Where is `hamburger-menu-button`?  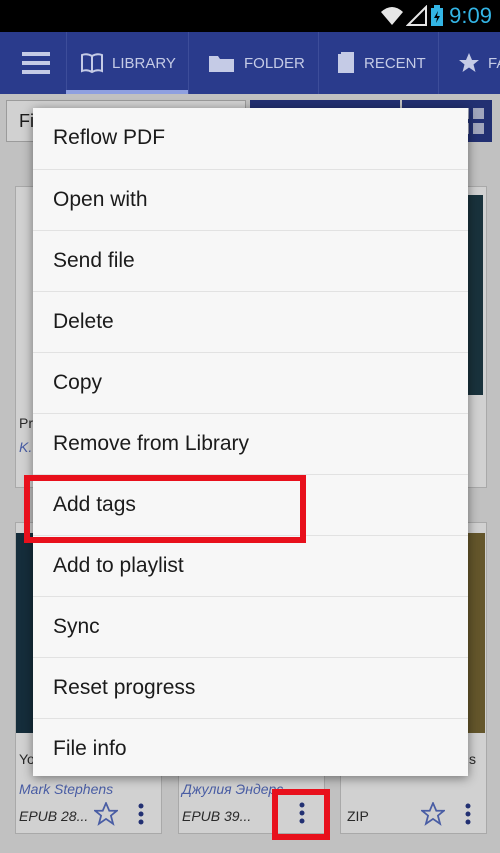 hamburger-menu-button is located at coordinates (36, 63).